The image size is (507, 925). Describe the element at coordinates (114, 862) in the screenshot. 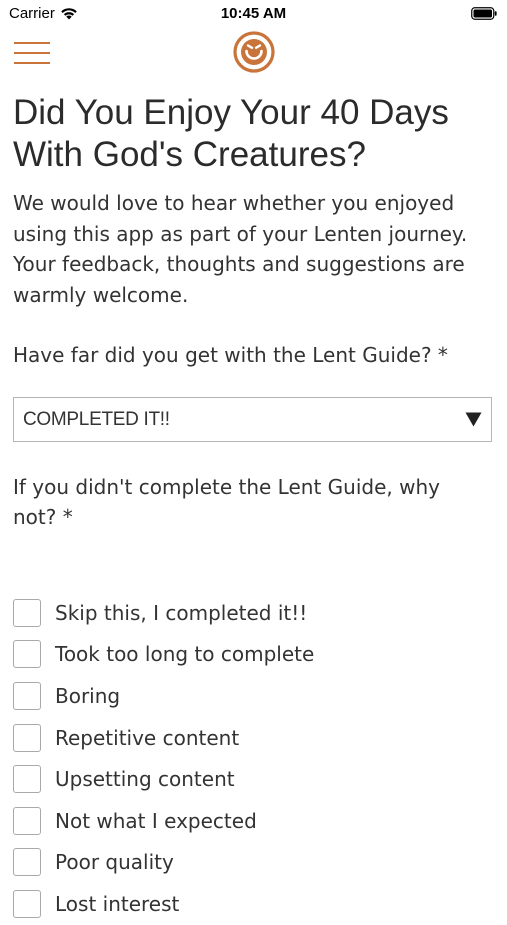

I see `reason-option-label: Poor quality` at that location.